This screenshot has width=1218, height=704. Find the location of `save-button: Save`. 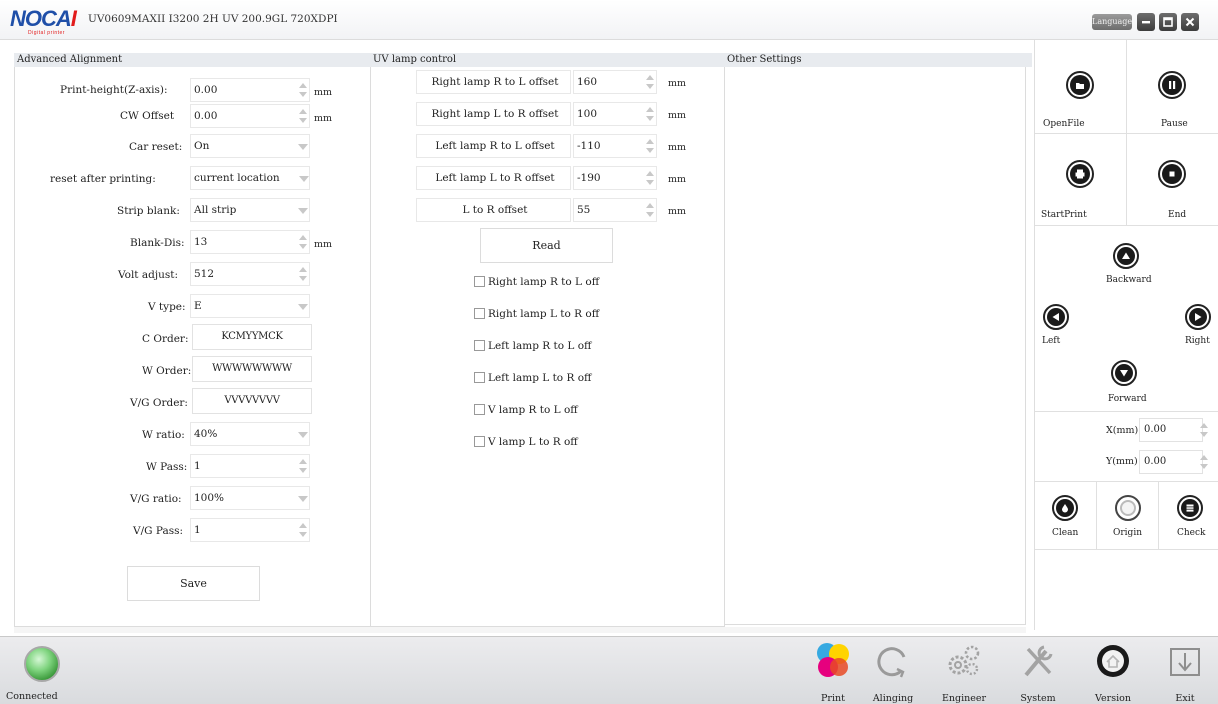

save-button: Save is located at coordinates (193, 583).